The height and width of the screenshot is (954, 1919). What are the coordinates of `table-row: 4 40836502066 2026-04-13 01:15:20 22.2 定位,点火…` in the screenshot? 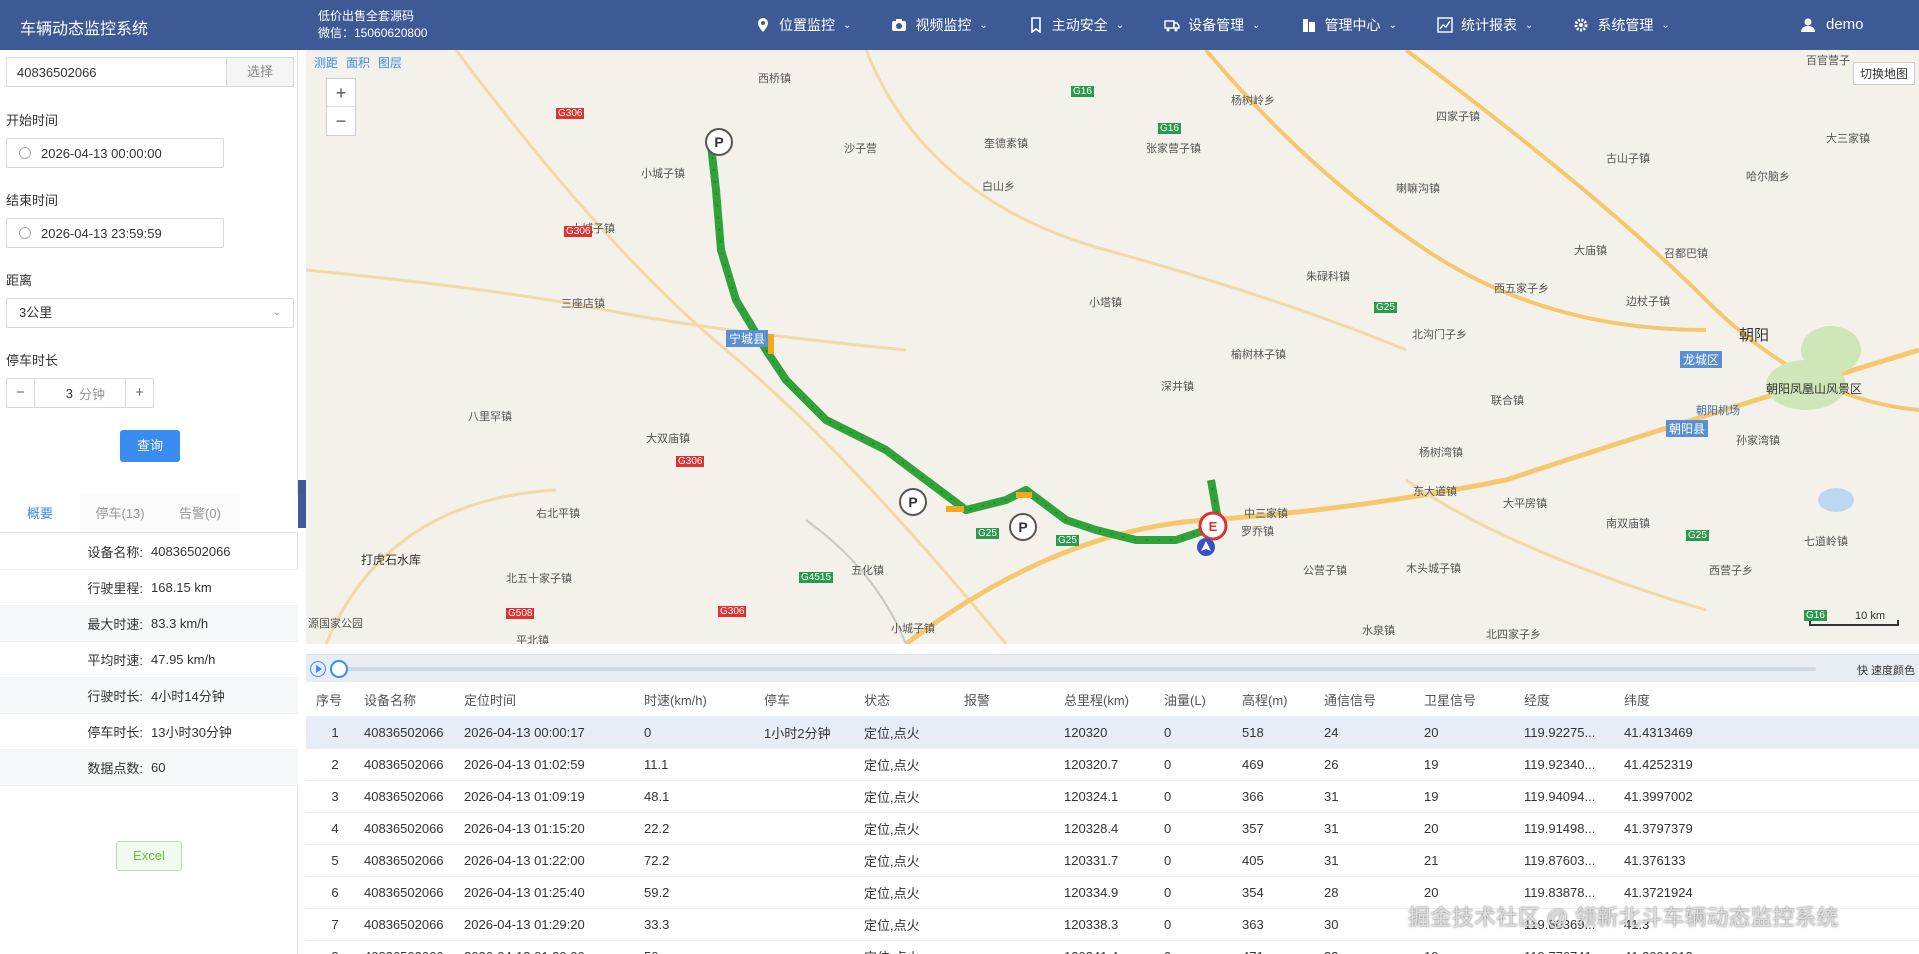 It's located at (1112, 828).